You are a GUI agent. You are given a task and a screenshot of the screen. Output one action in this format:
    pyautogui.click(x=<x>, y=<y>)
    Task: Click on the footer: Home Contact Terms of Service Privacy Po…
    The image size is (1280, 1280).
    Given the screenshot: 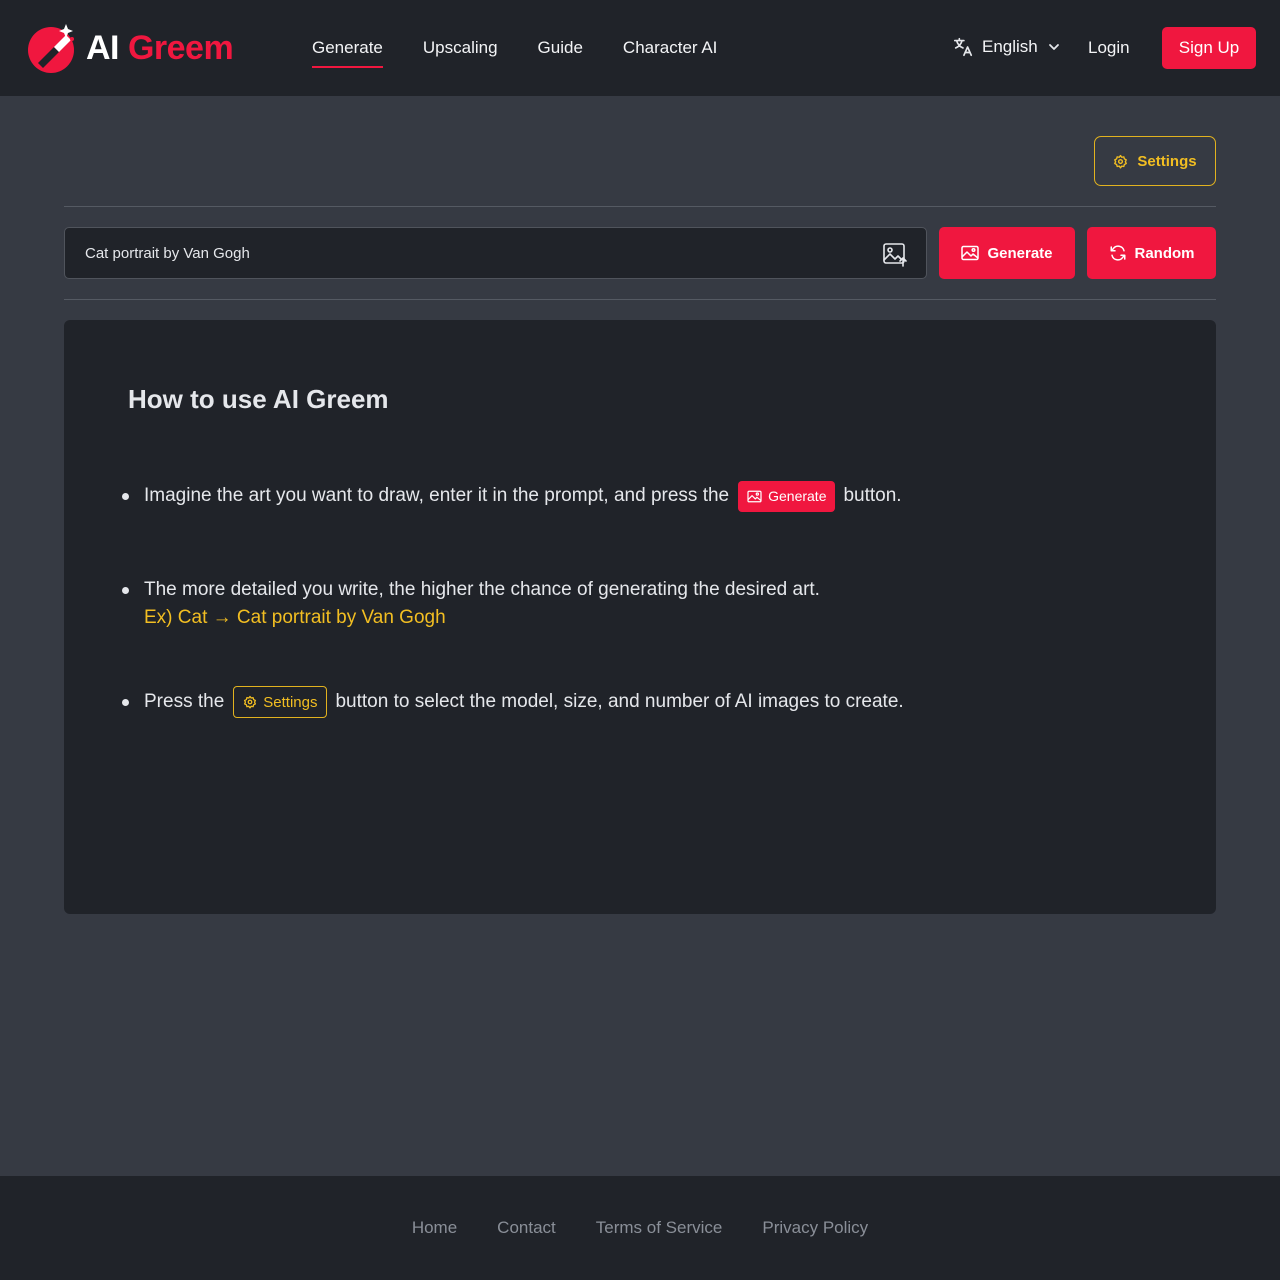 What is the action you would take?
    pyautogui.click(x=640, y=1228)
    